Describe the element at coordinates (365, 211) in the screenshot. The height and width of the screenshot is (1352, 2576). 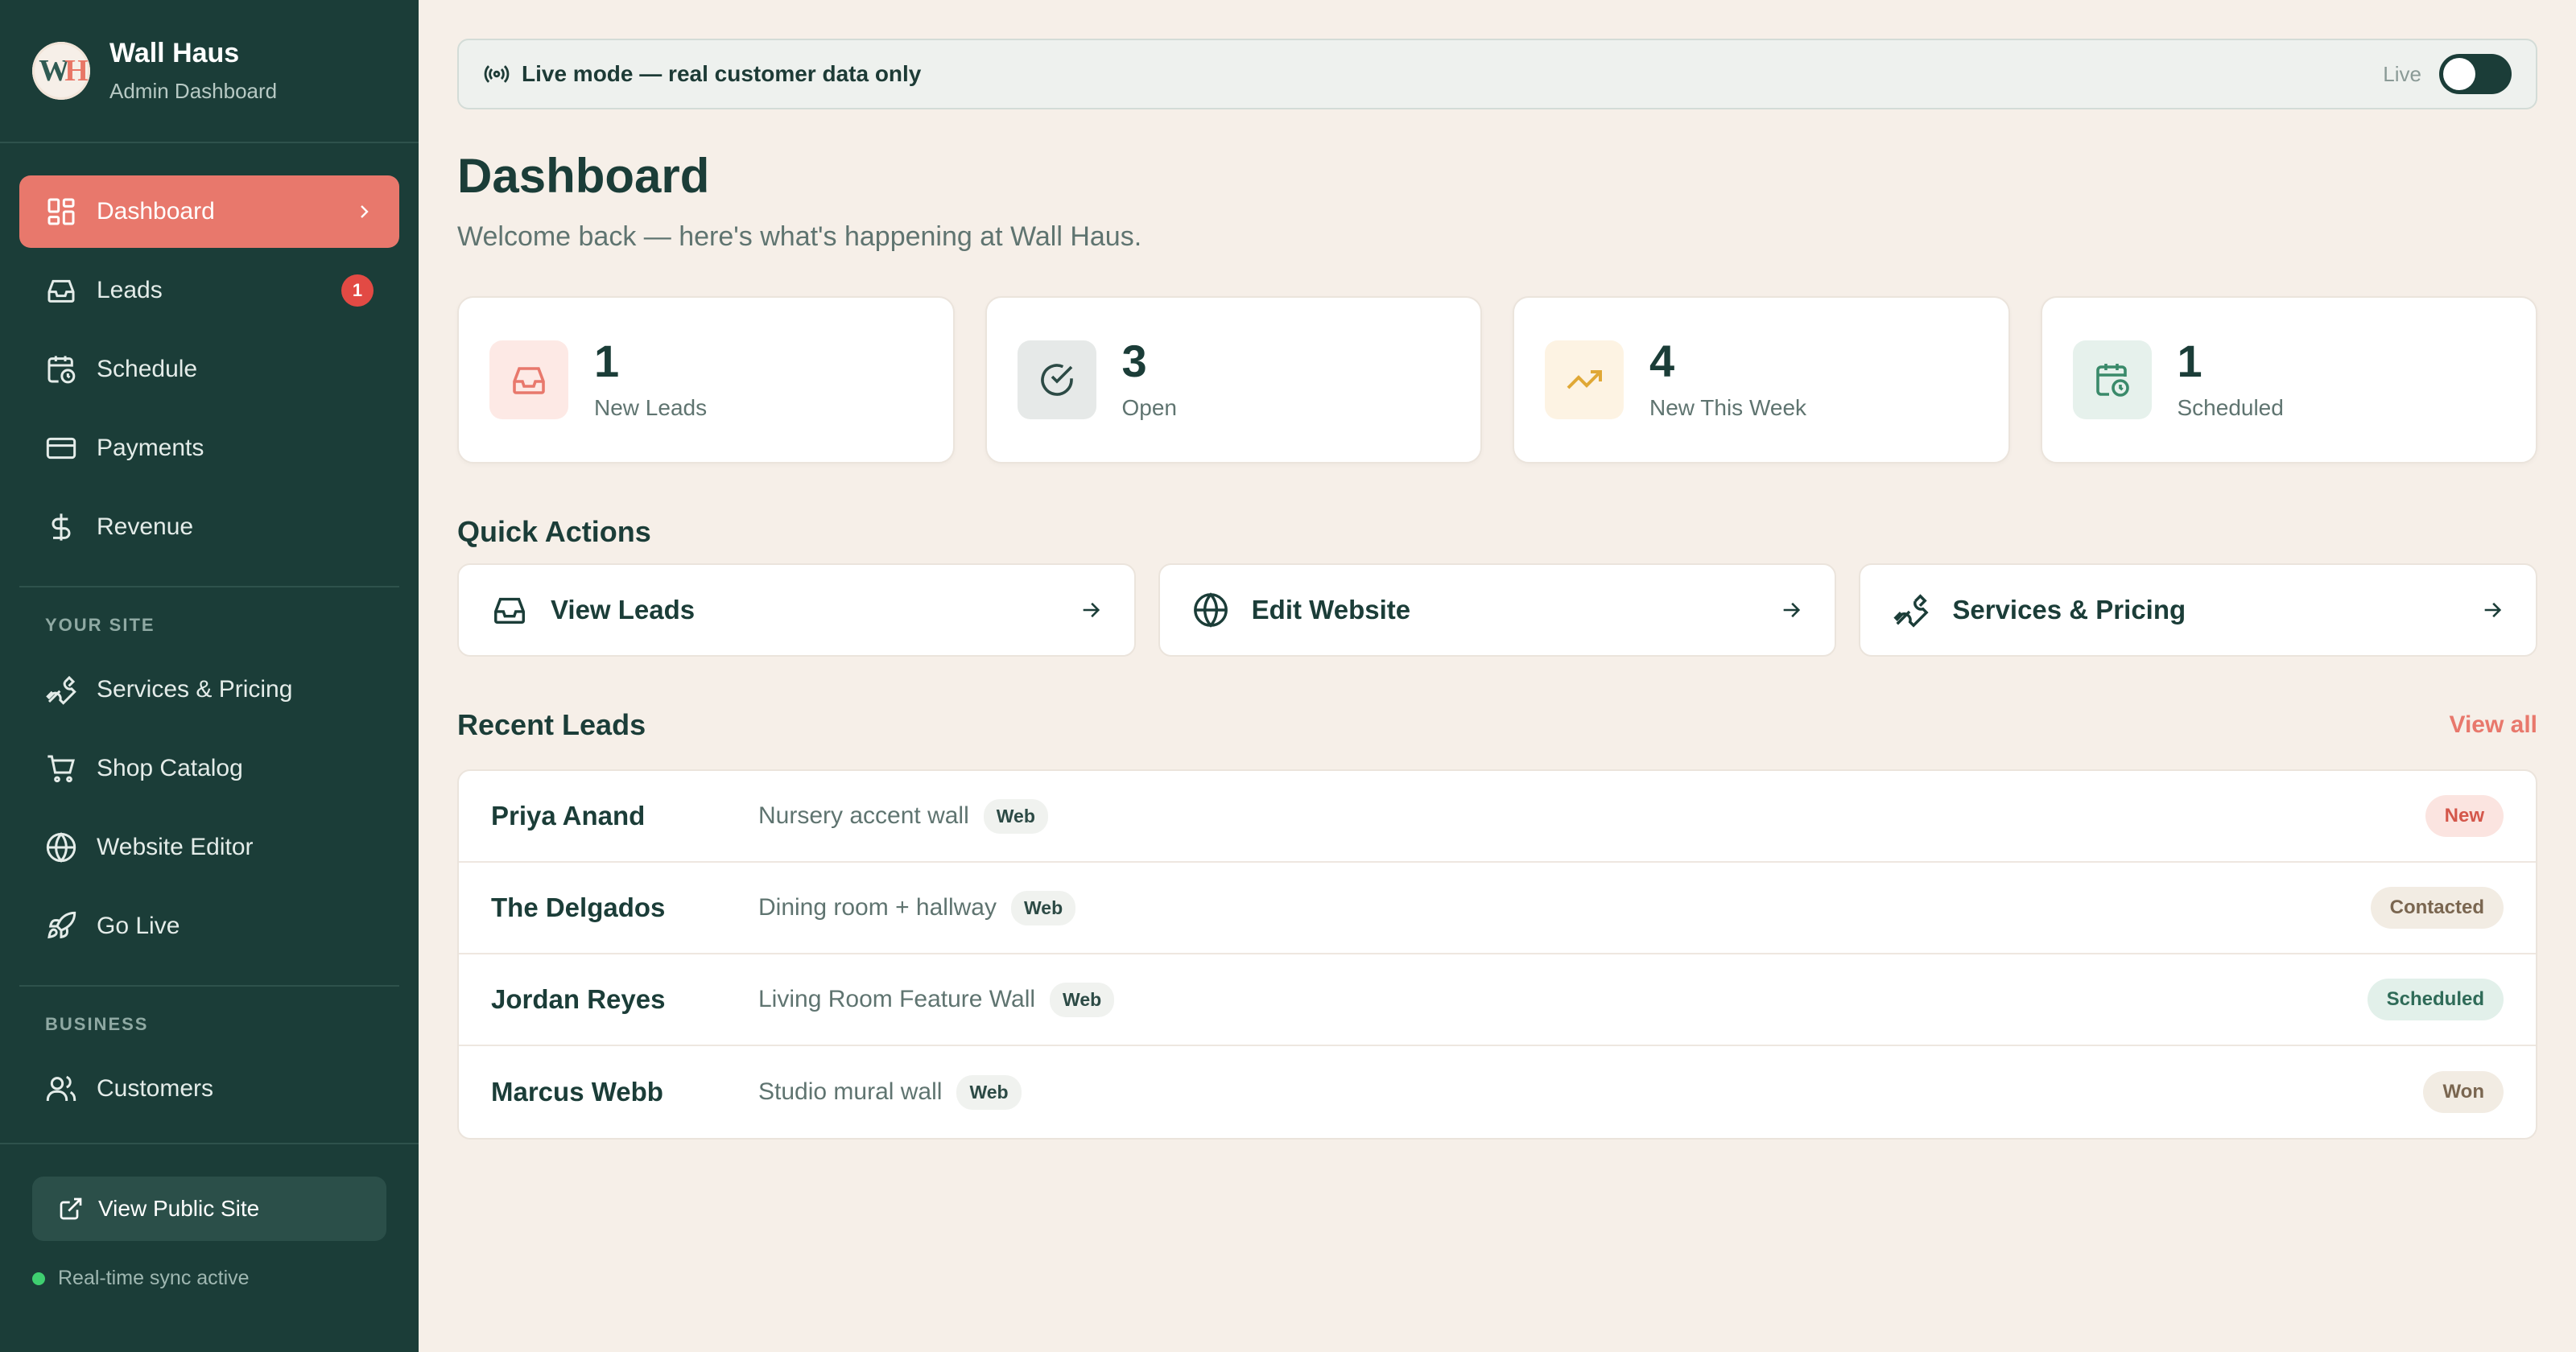
I see `chevron-right-icon` at that location.